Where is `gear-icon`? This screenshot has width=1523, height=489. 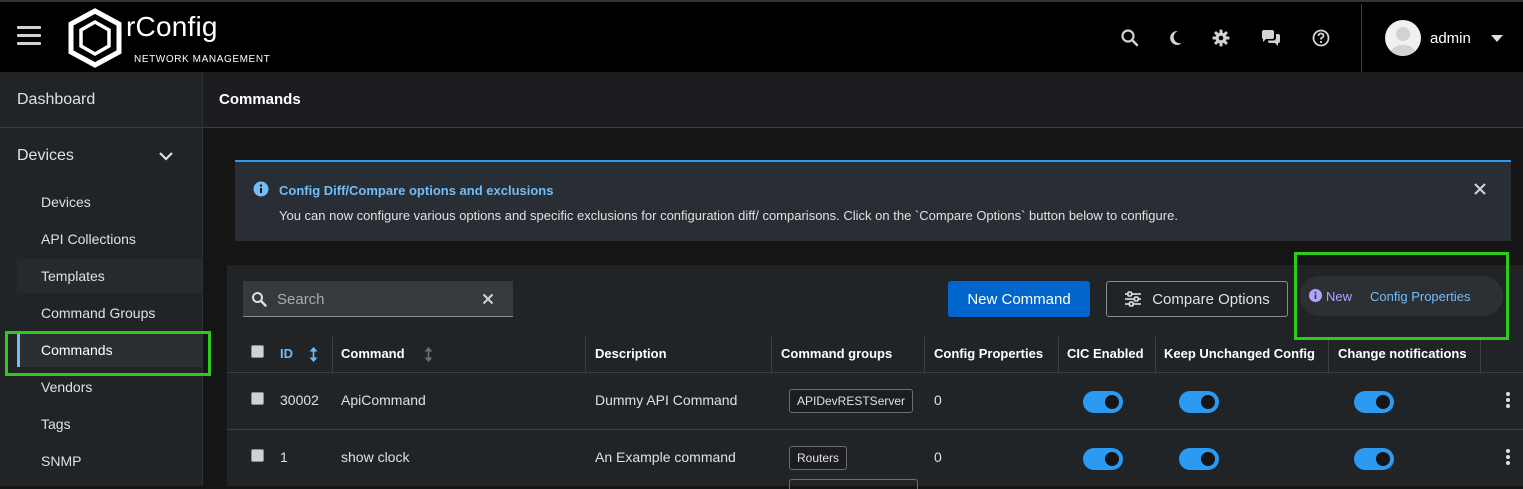 gear-icon is located at coordinates (1221, 38).